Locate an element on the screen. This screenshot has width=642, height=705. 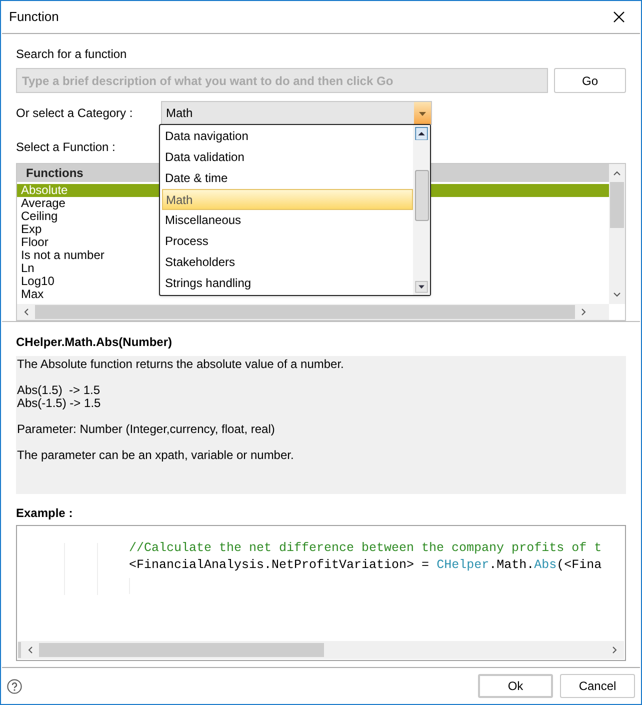
category-label: Or select a Category : is located at coordinates (75, 113).